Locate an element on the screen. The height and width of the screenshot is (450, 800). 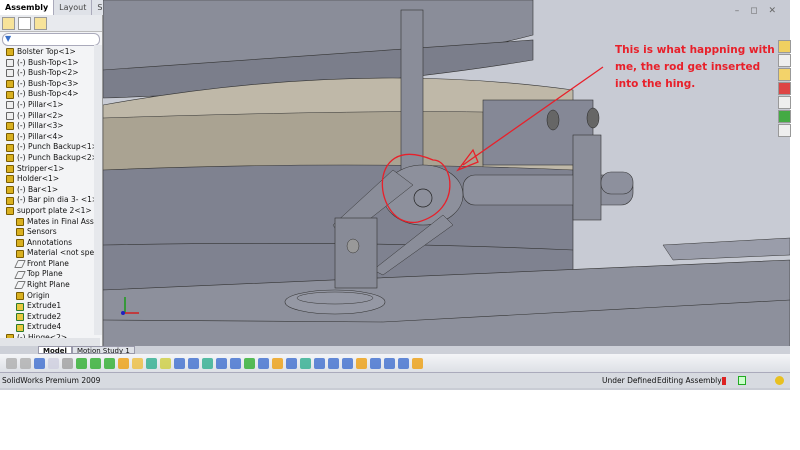
tree-item-label: Annotations is located at coordinates (50, 242).